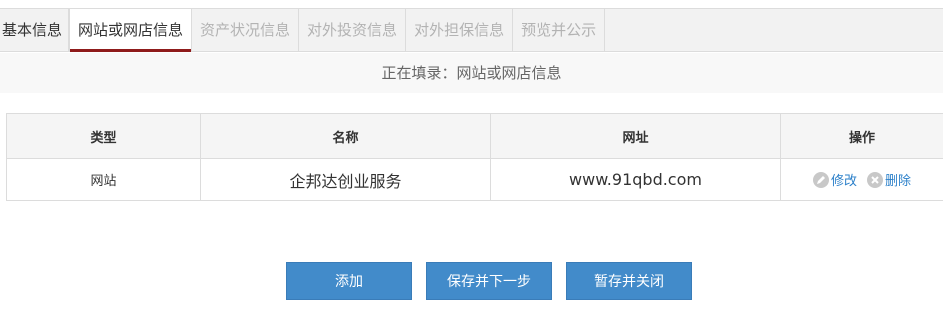  Describe the element at coordinates (861, 179) in the screenshot. I see `cell-actions: 修改 删除` at that location.